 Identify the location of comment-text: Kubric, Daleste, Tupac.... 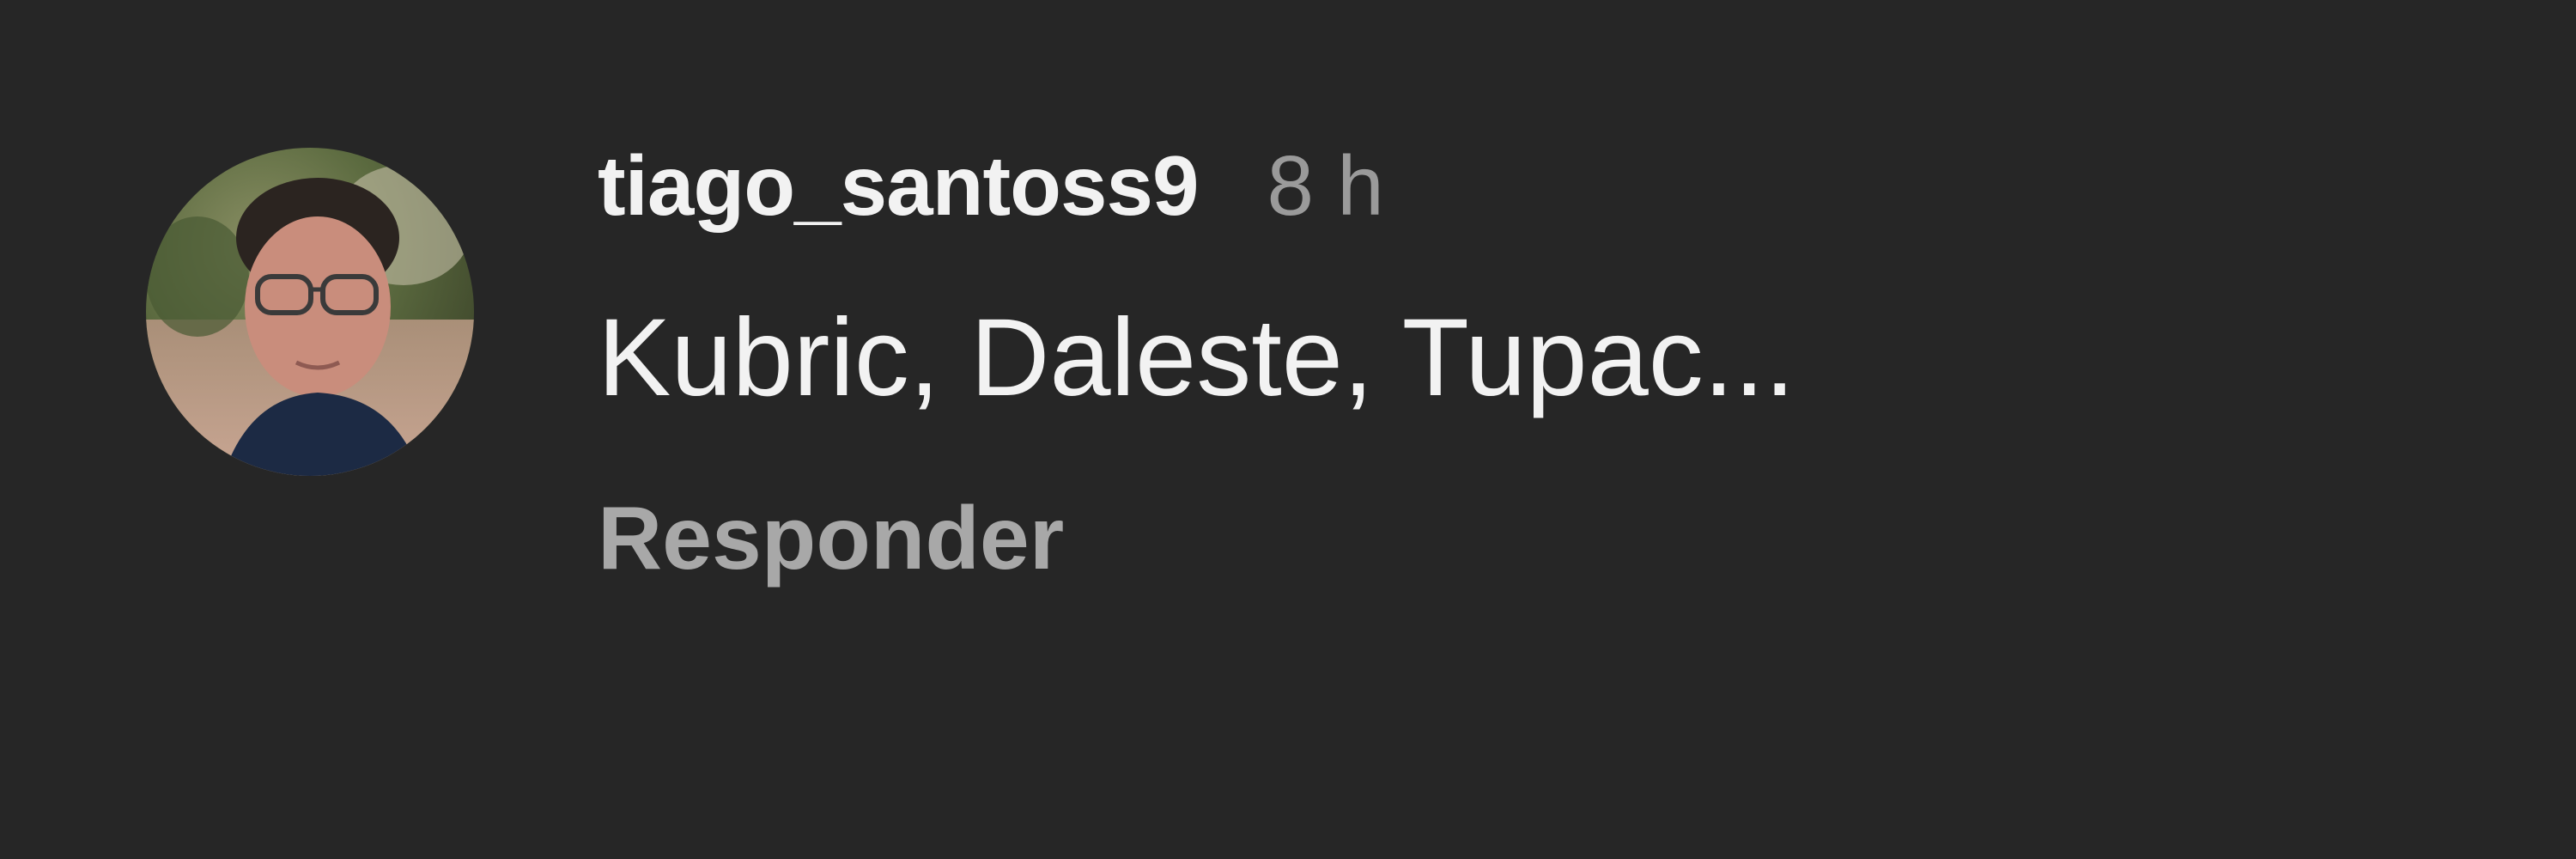
(1196, 357).